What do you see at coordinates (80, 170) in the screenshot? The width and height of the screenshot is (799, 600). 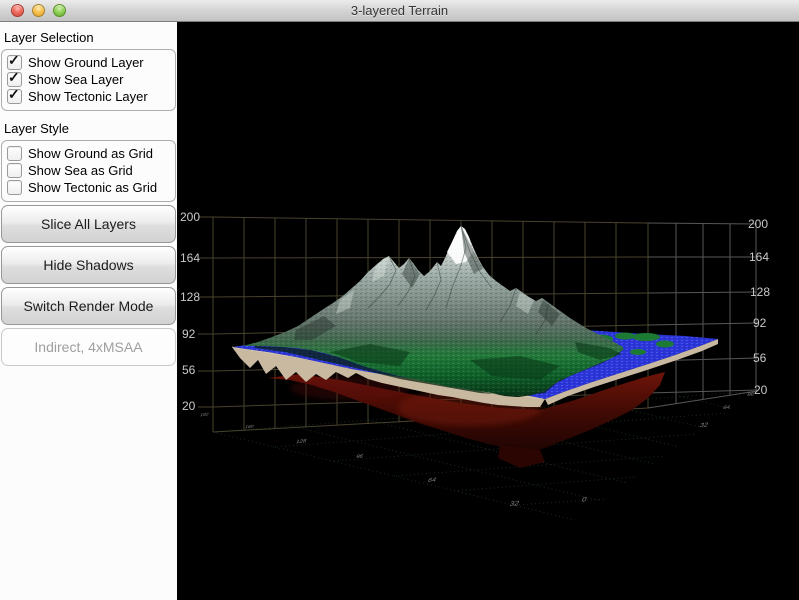 I see `checkbox-label: Show Sea as Grid` at bounding box center [80, 170].